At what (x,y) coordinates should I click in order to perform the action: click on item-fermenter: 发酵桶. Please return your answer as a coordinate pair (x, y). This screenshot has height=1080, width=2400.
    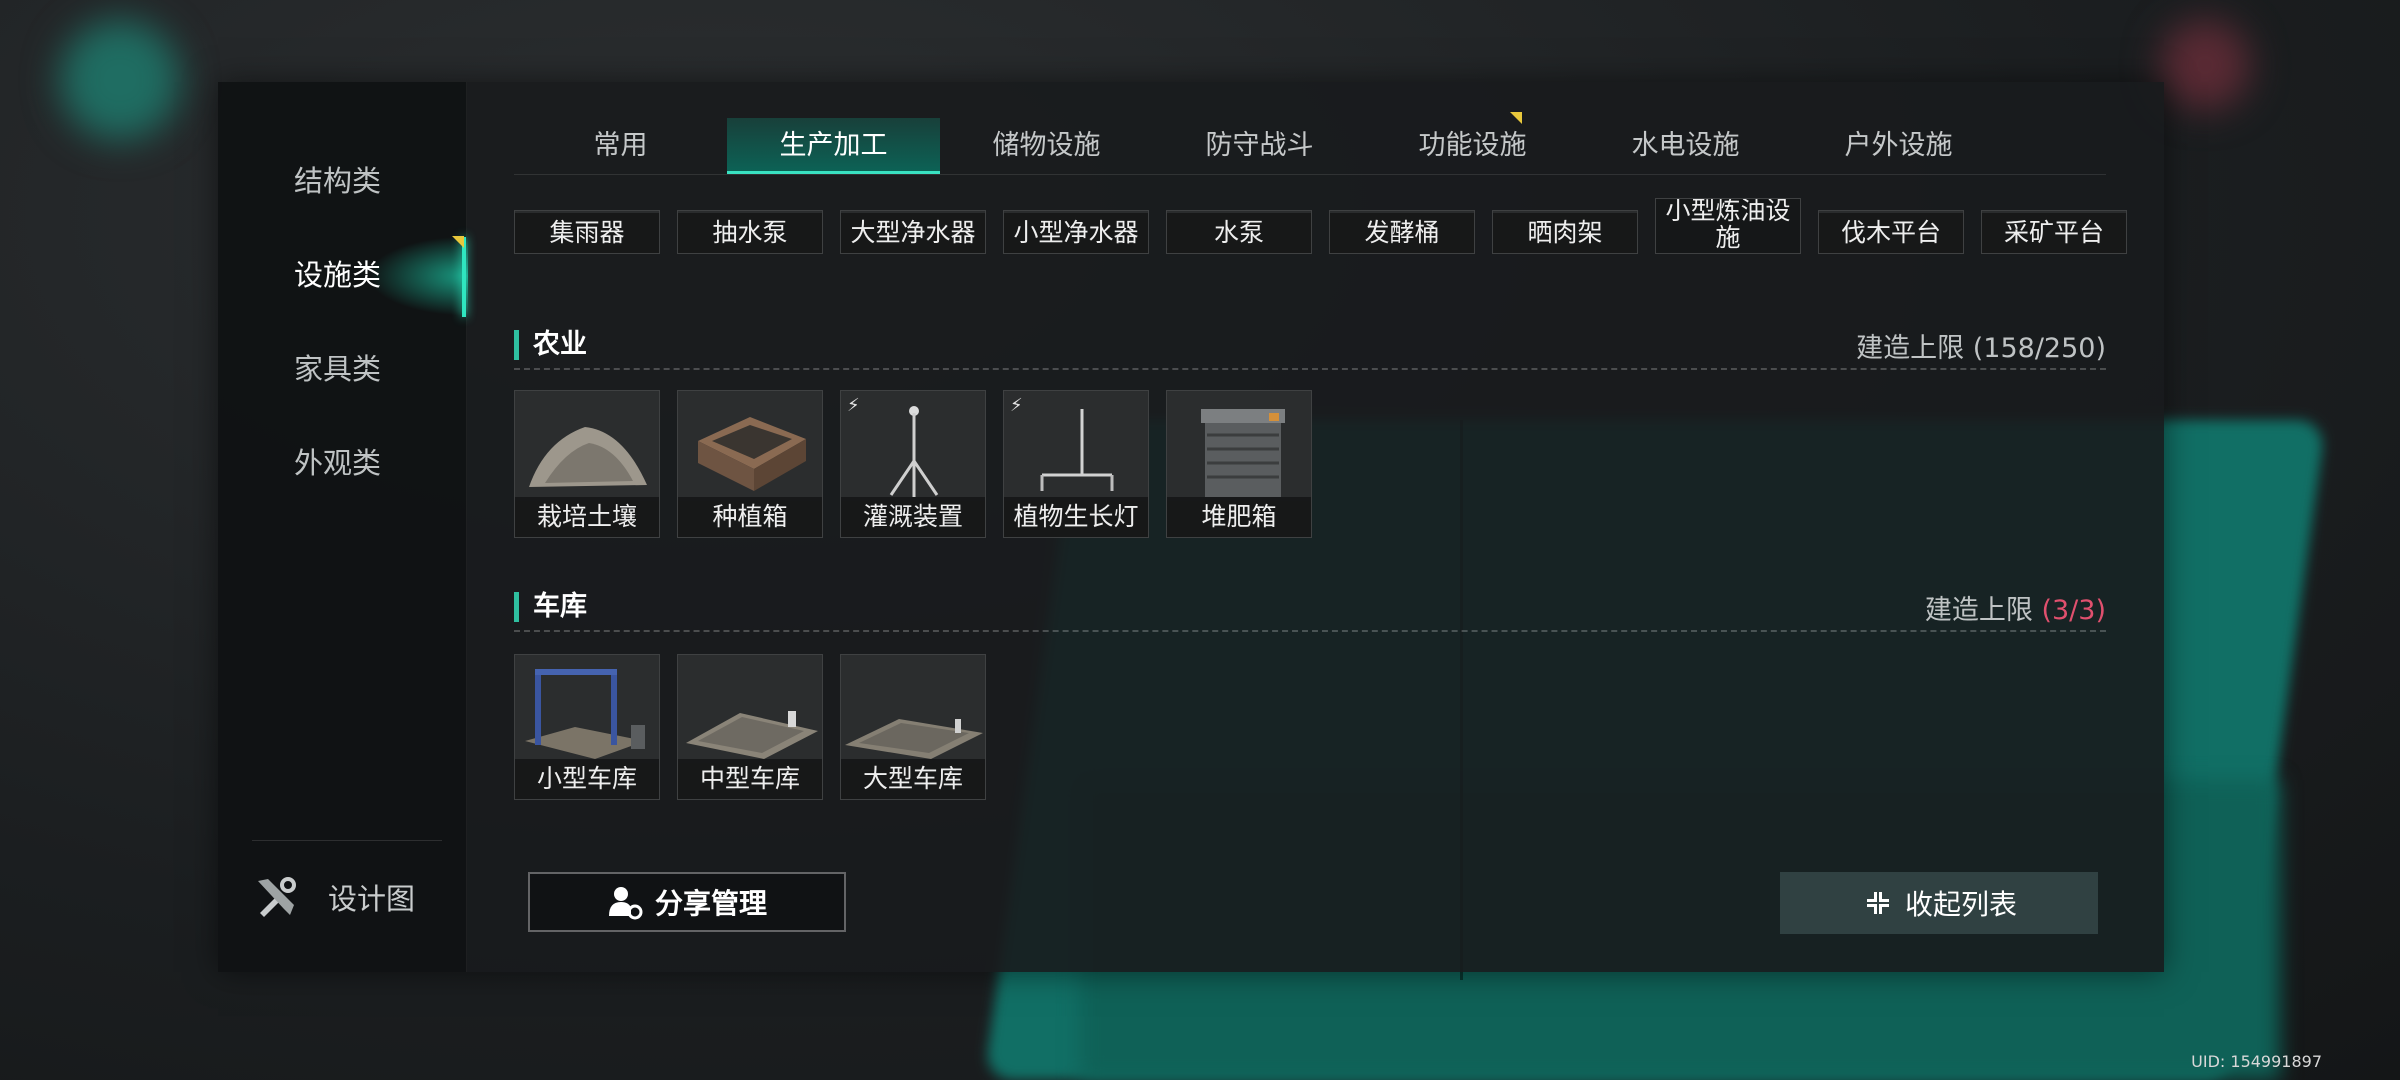
    Looking at the image, I should click on (1402, 232).